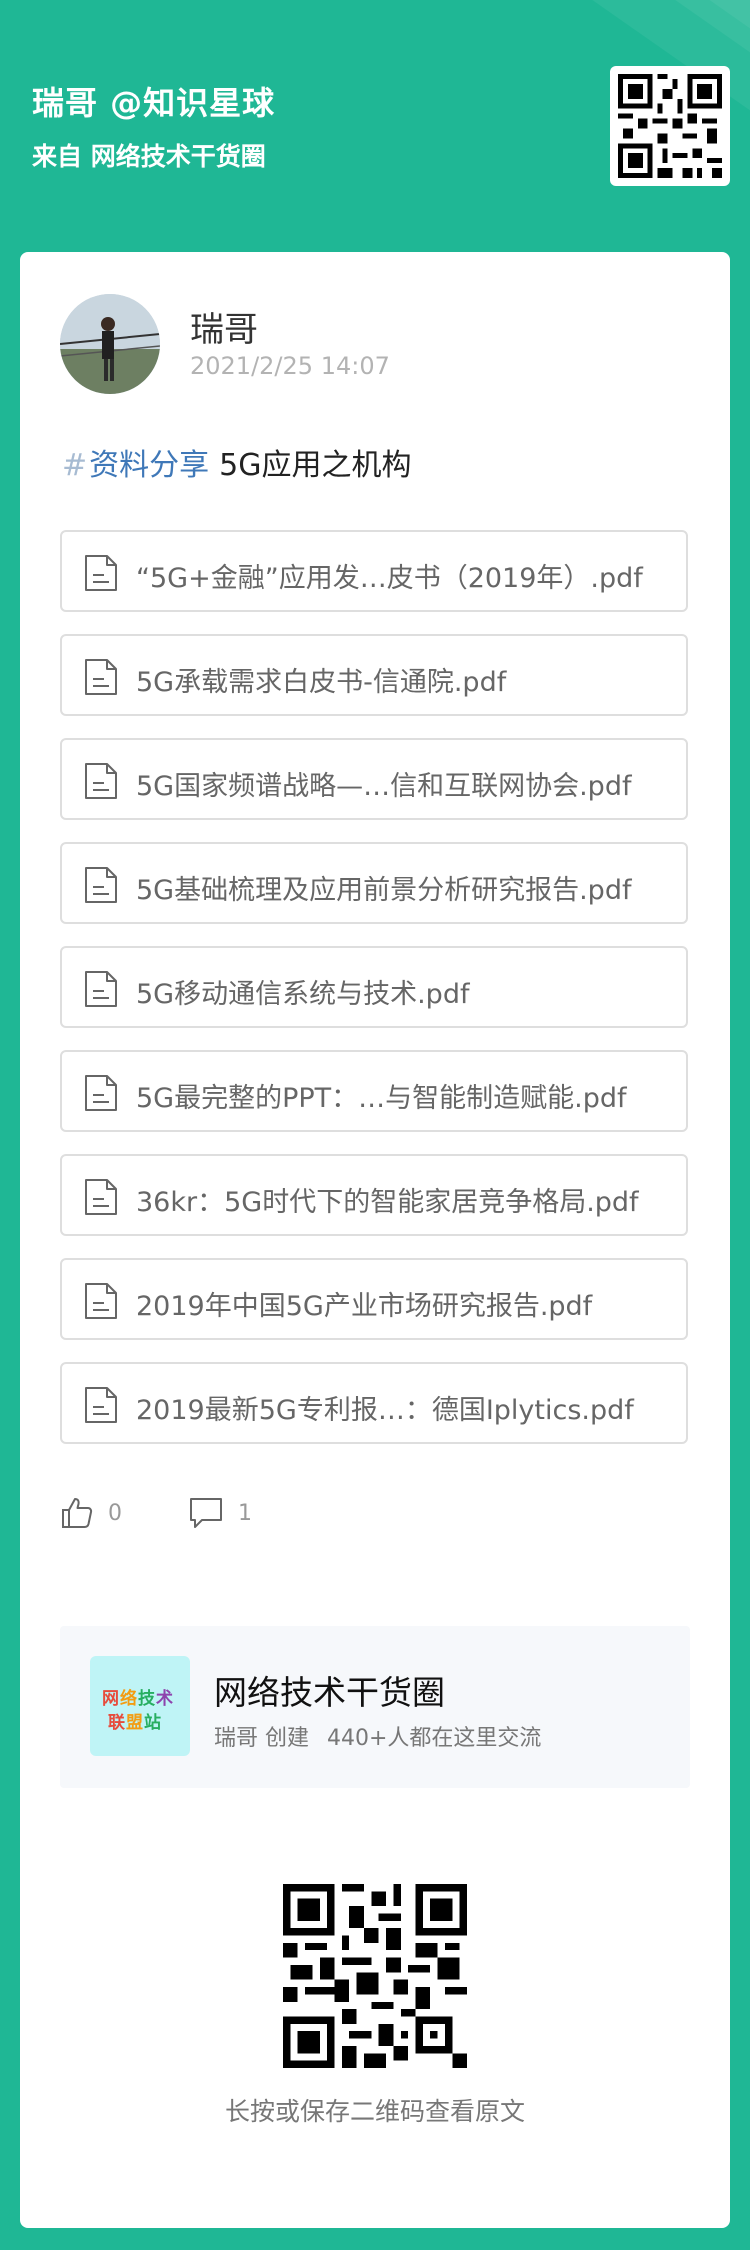  I want to click on author-name: 瑞哥, so click(224, 326).